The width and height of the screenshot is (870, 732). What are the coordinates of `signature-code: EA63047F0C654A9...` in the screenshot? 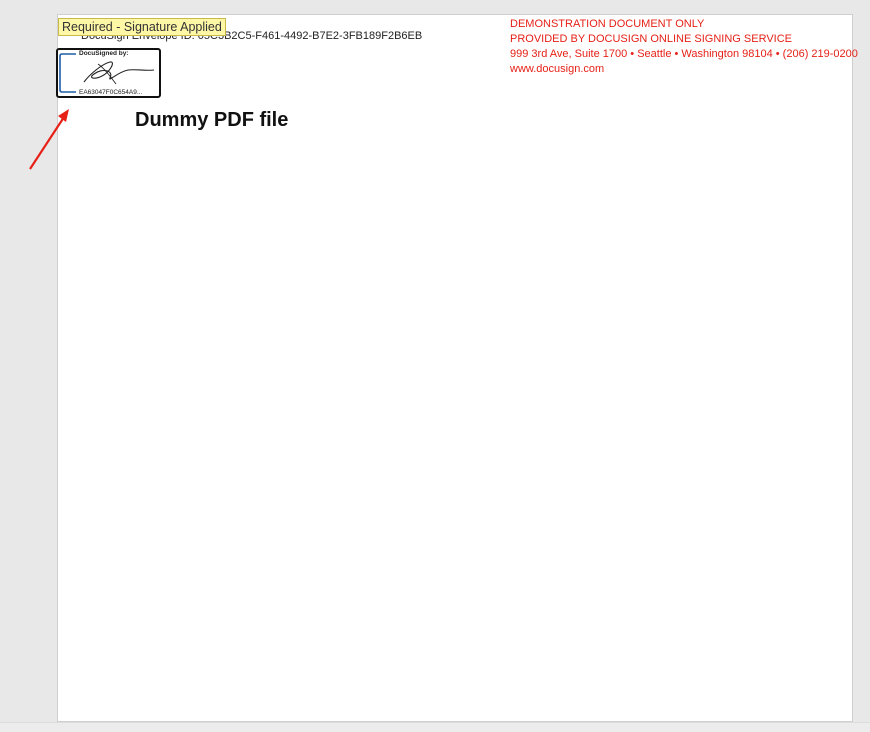 It's located at (111, 92).